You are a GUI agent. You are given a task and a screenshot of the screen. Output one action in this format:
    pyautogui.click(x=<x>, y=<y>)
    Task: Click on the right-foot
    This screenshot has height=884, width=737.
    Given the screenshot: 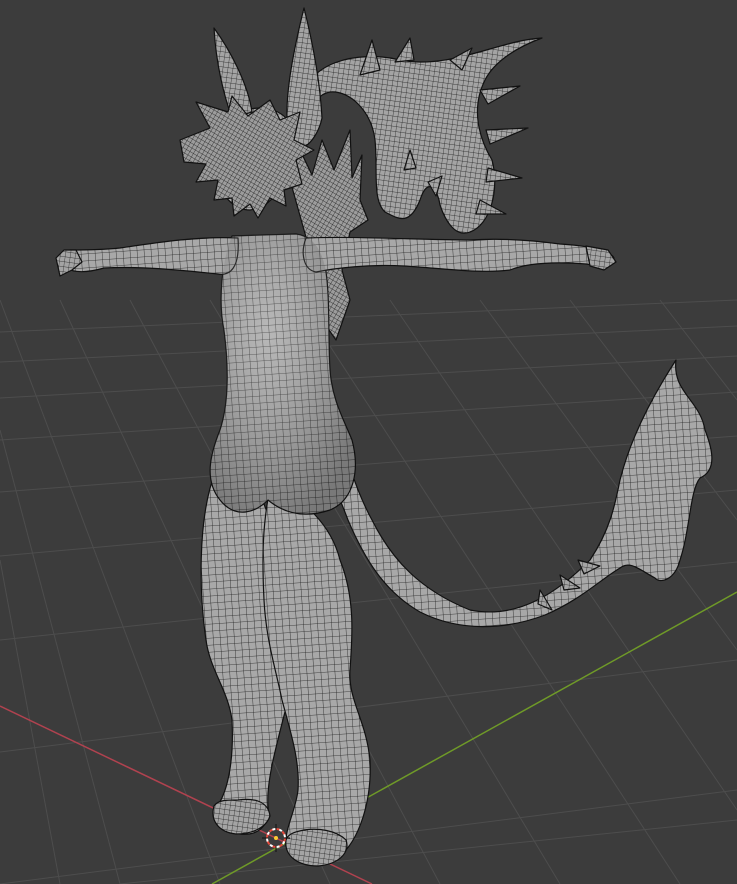 What is the action you would take?
    pyautogui.click(x=316, y=847)
    